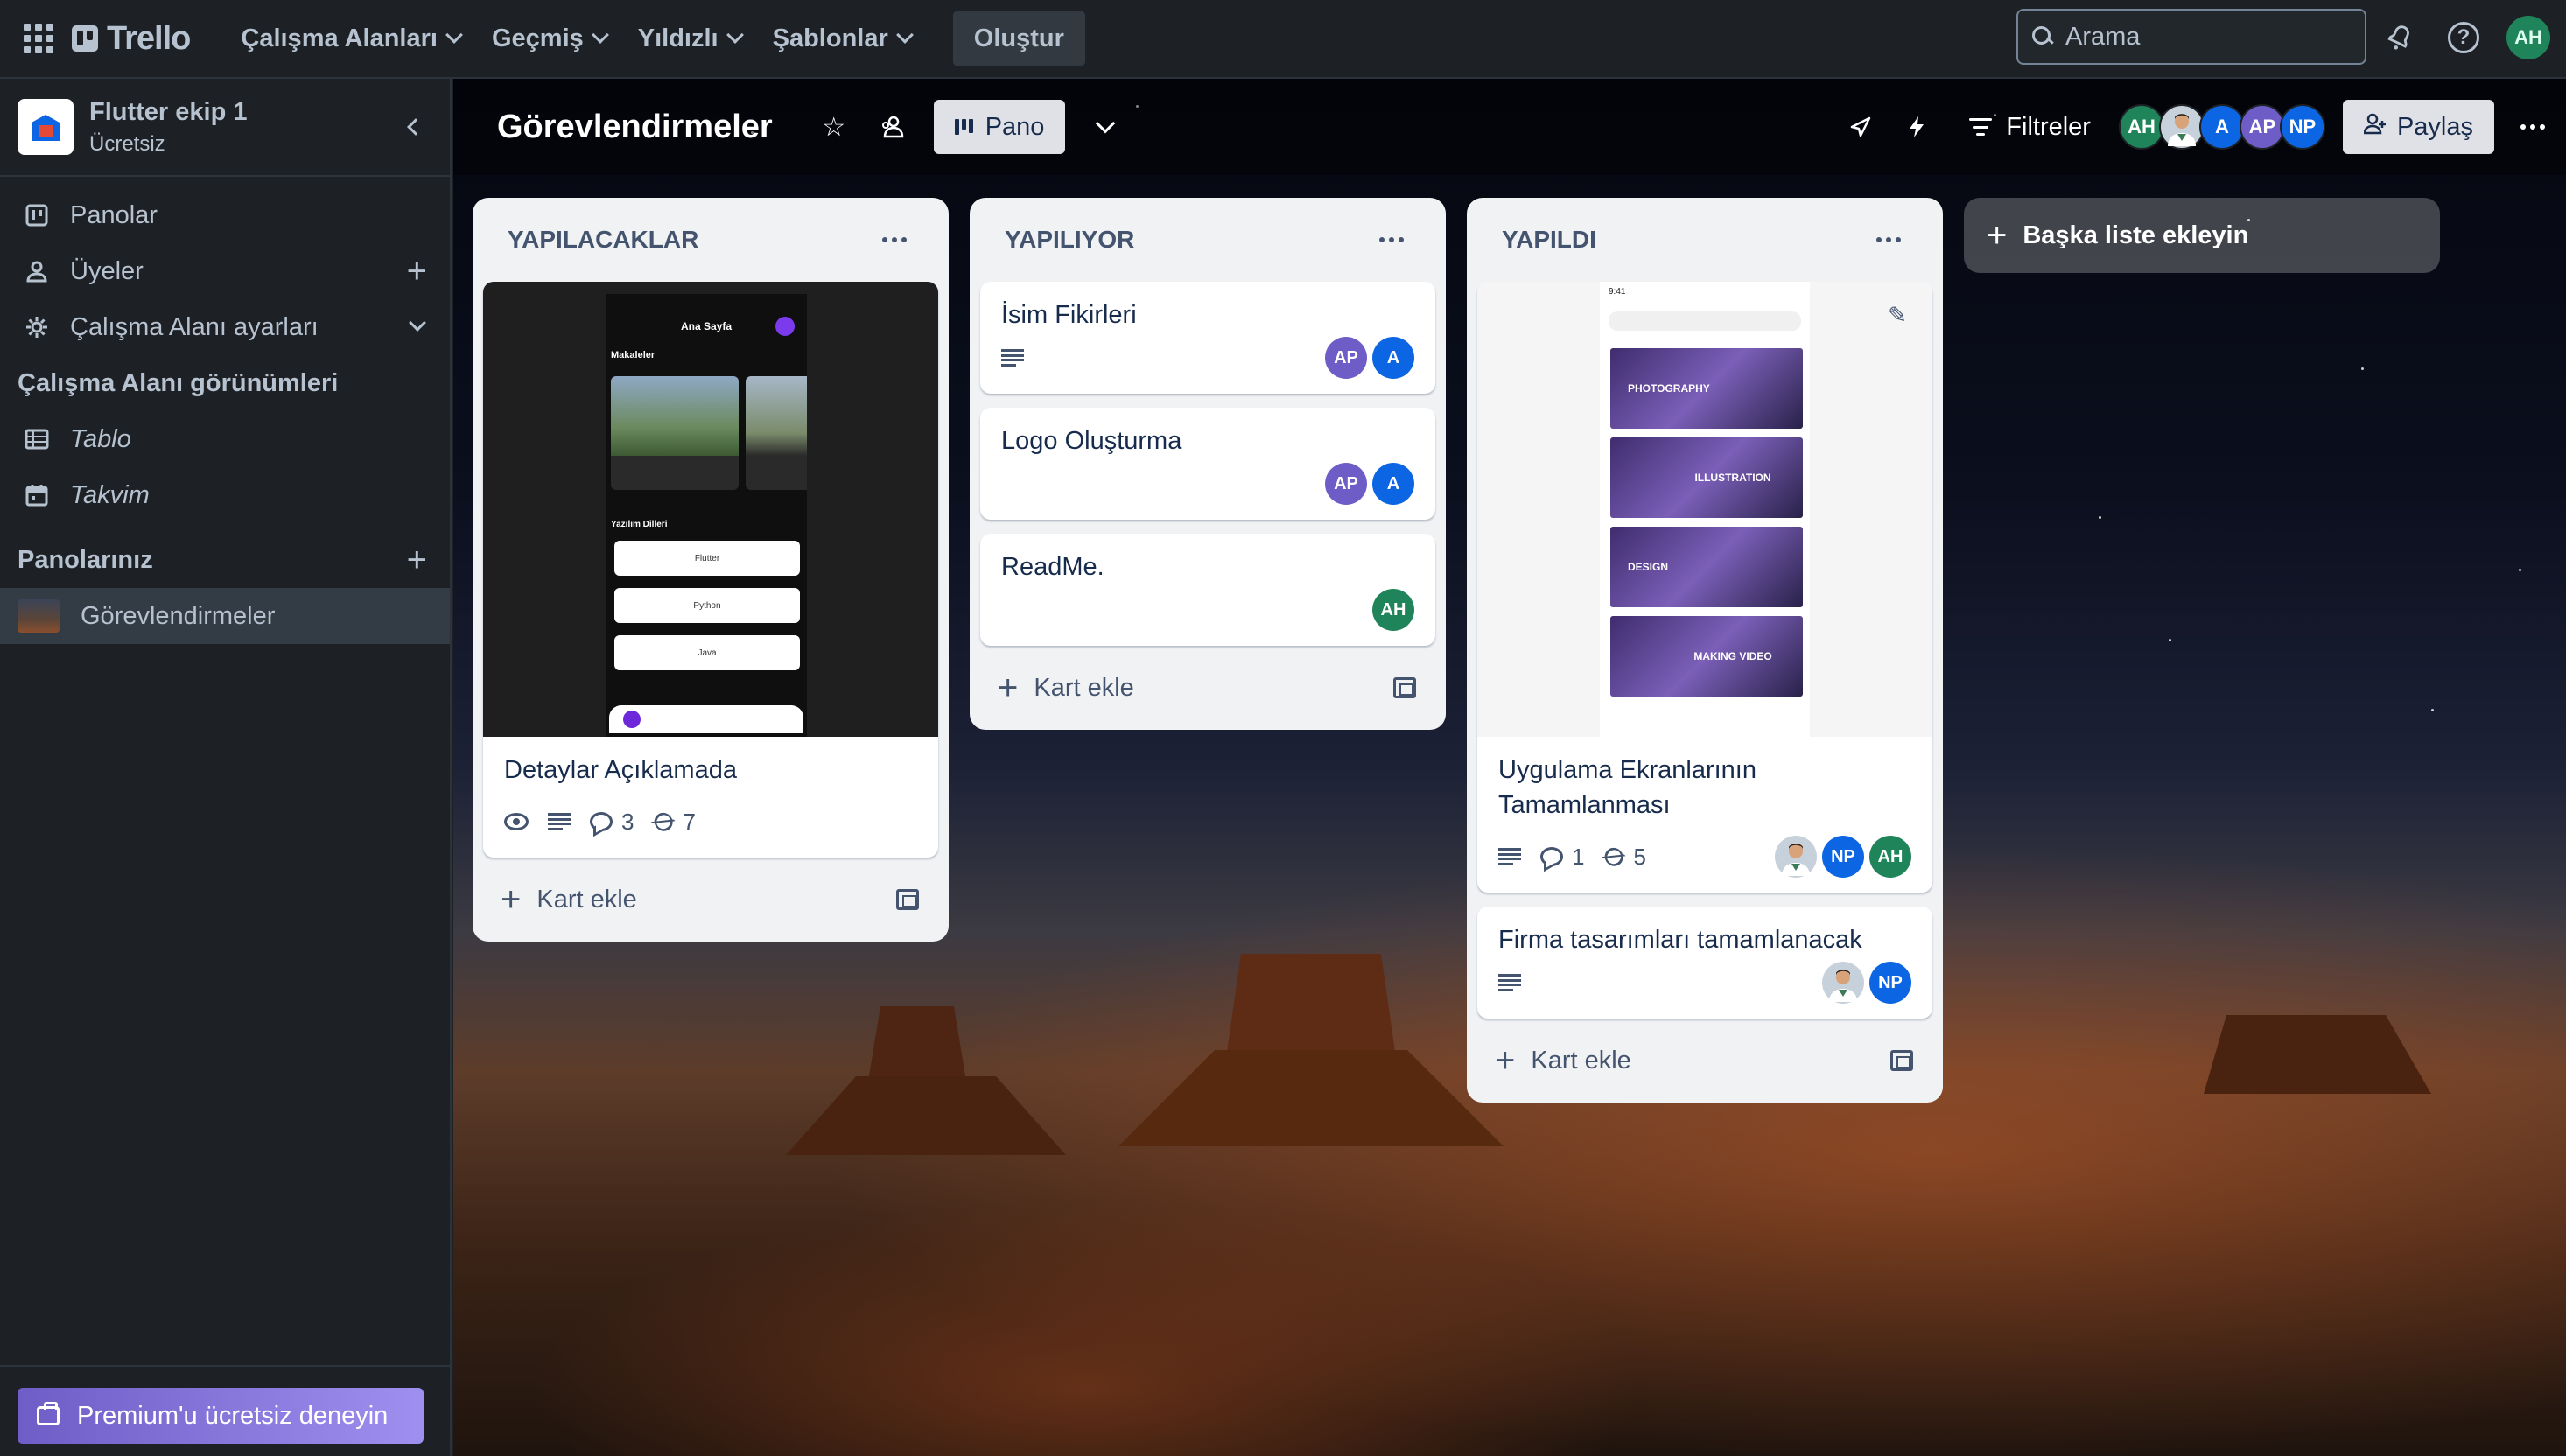  What do you see at coordinates (1897, 315) in the screenshot?
I see `edit-pencil-icon: ✎` at bounding box center [1897, 315].